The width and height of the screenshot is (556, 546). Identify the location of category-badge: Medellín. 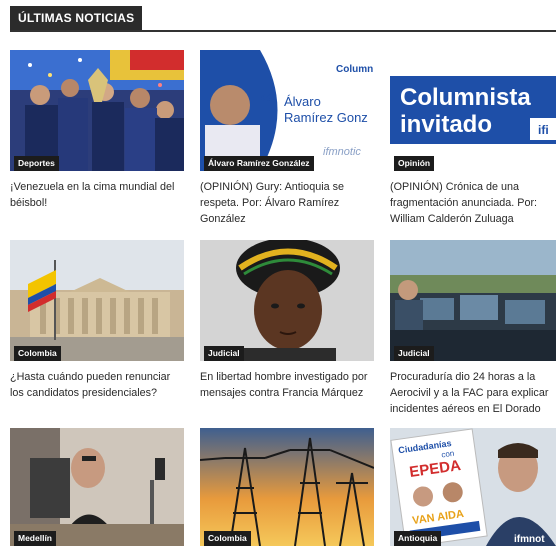
(35, 538).